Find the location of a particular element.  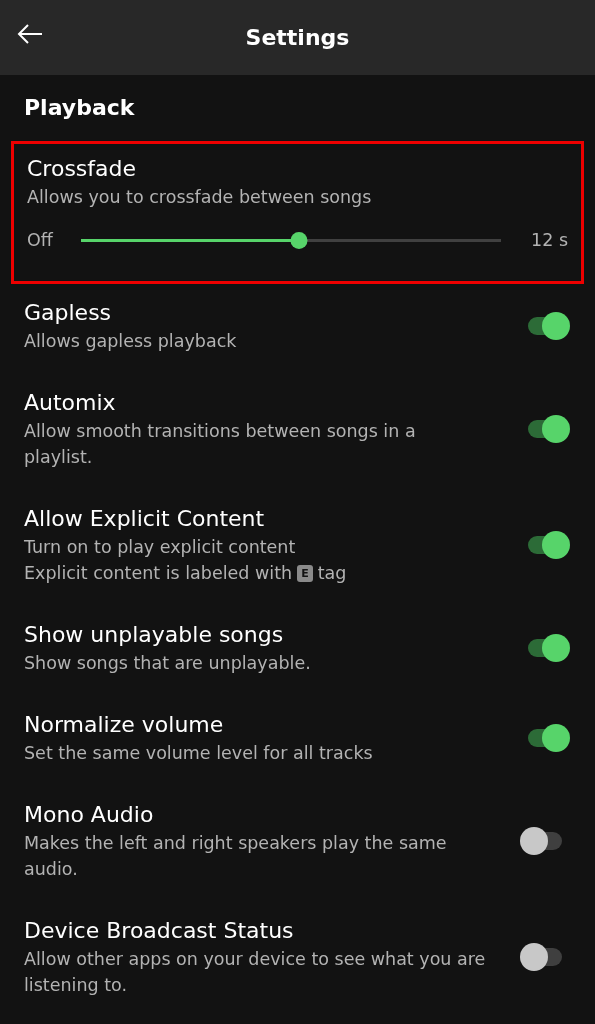

back-arrow-icon is located at coordinates (30, 34).